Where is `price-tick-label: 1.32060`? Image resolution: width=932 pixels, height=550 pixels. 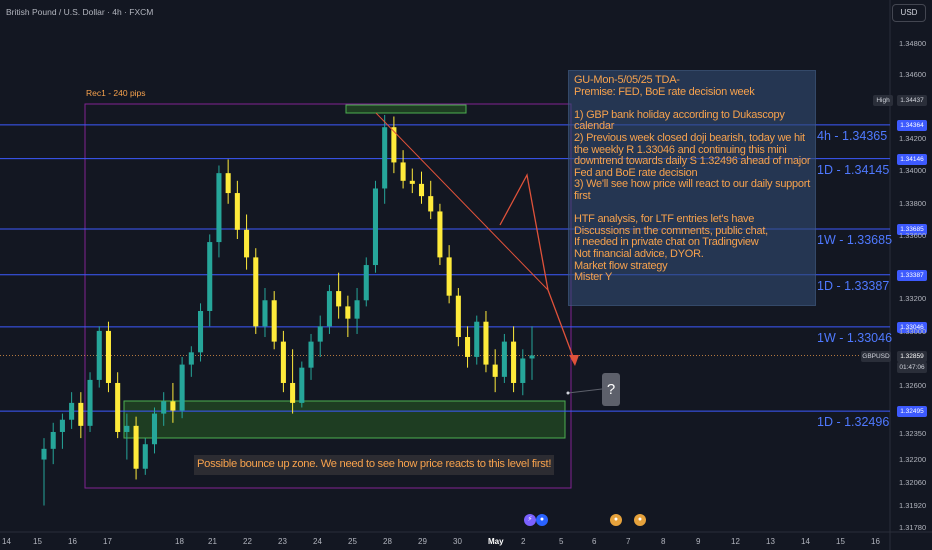
price-tick-label: 1.32060 is located at coordinates (913, 482).